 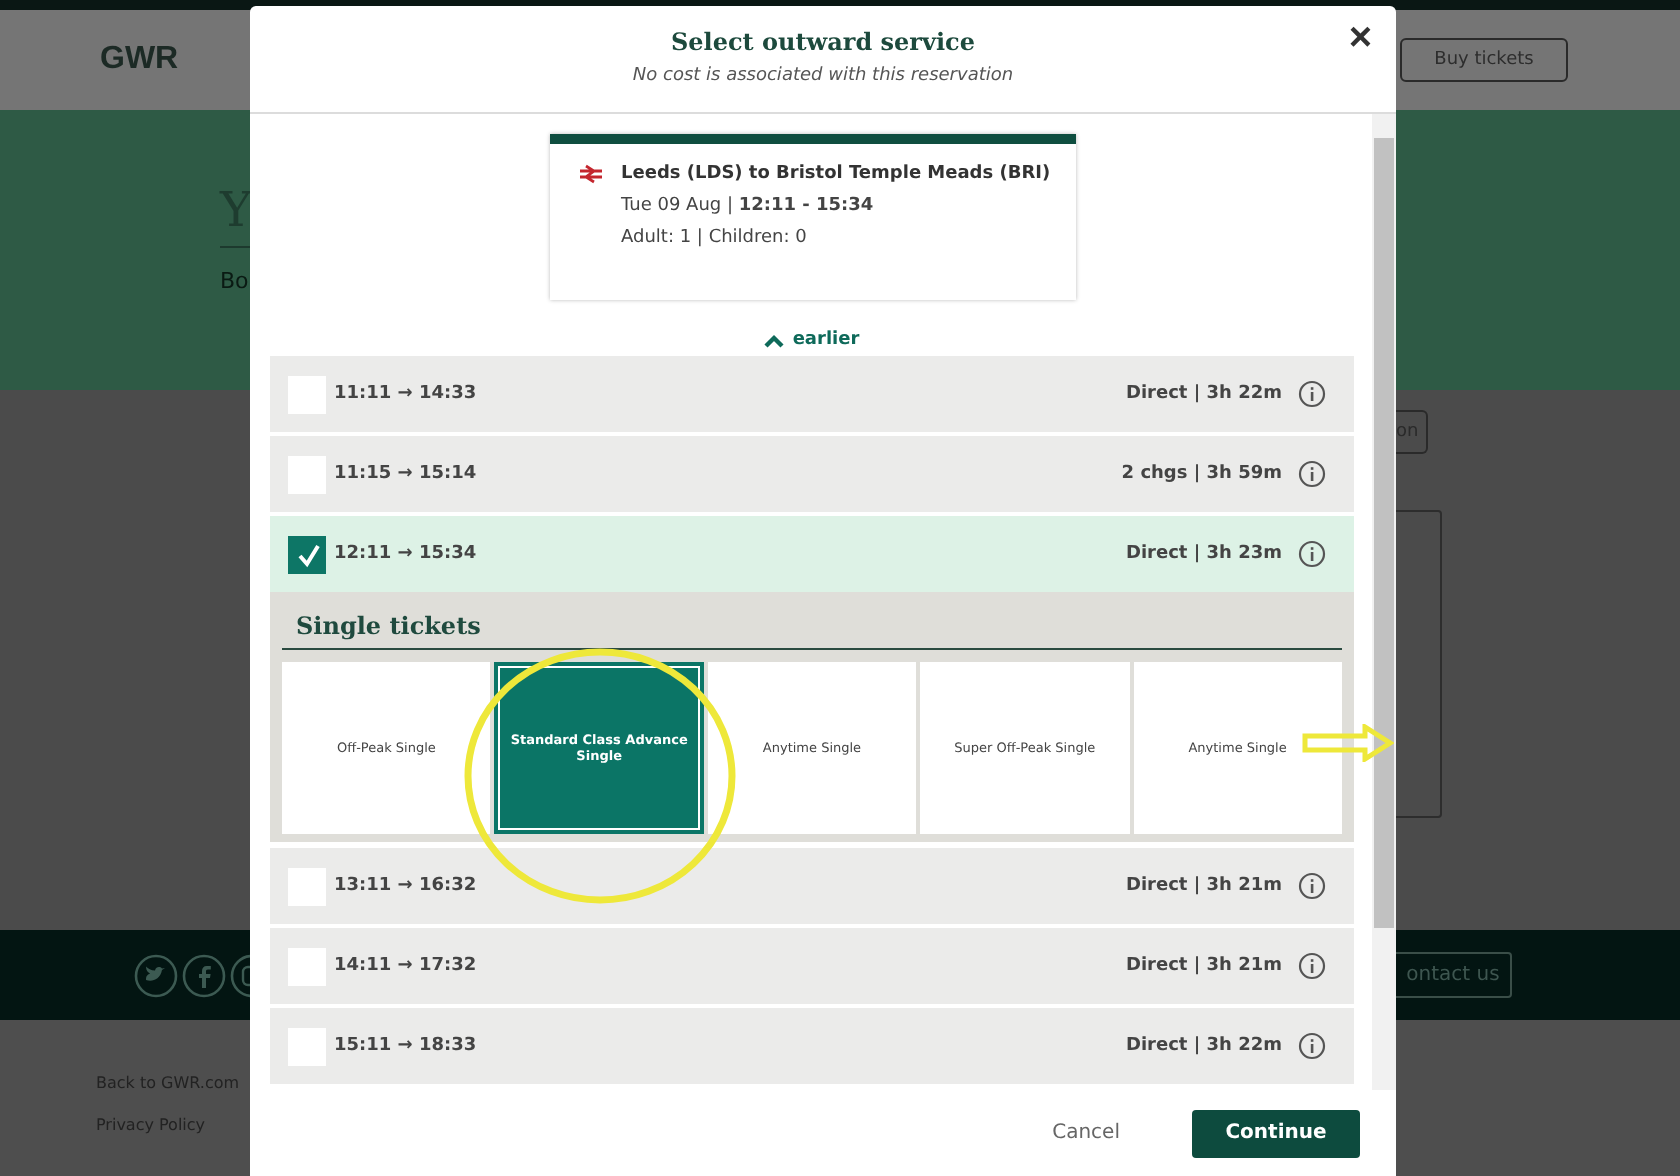 I want to click on service-row: 11:15 → 15:14 2 chgs | 3h 59m, so click(x=812, y=474).